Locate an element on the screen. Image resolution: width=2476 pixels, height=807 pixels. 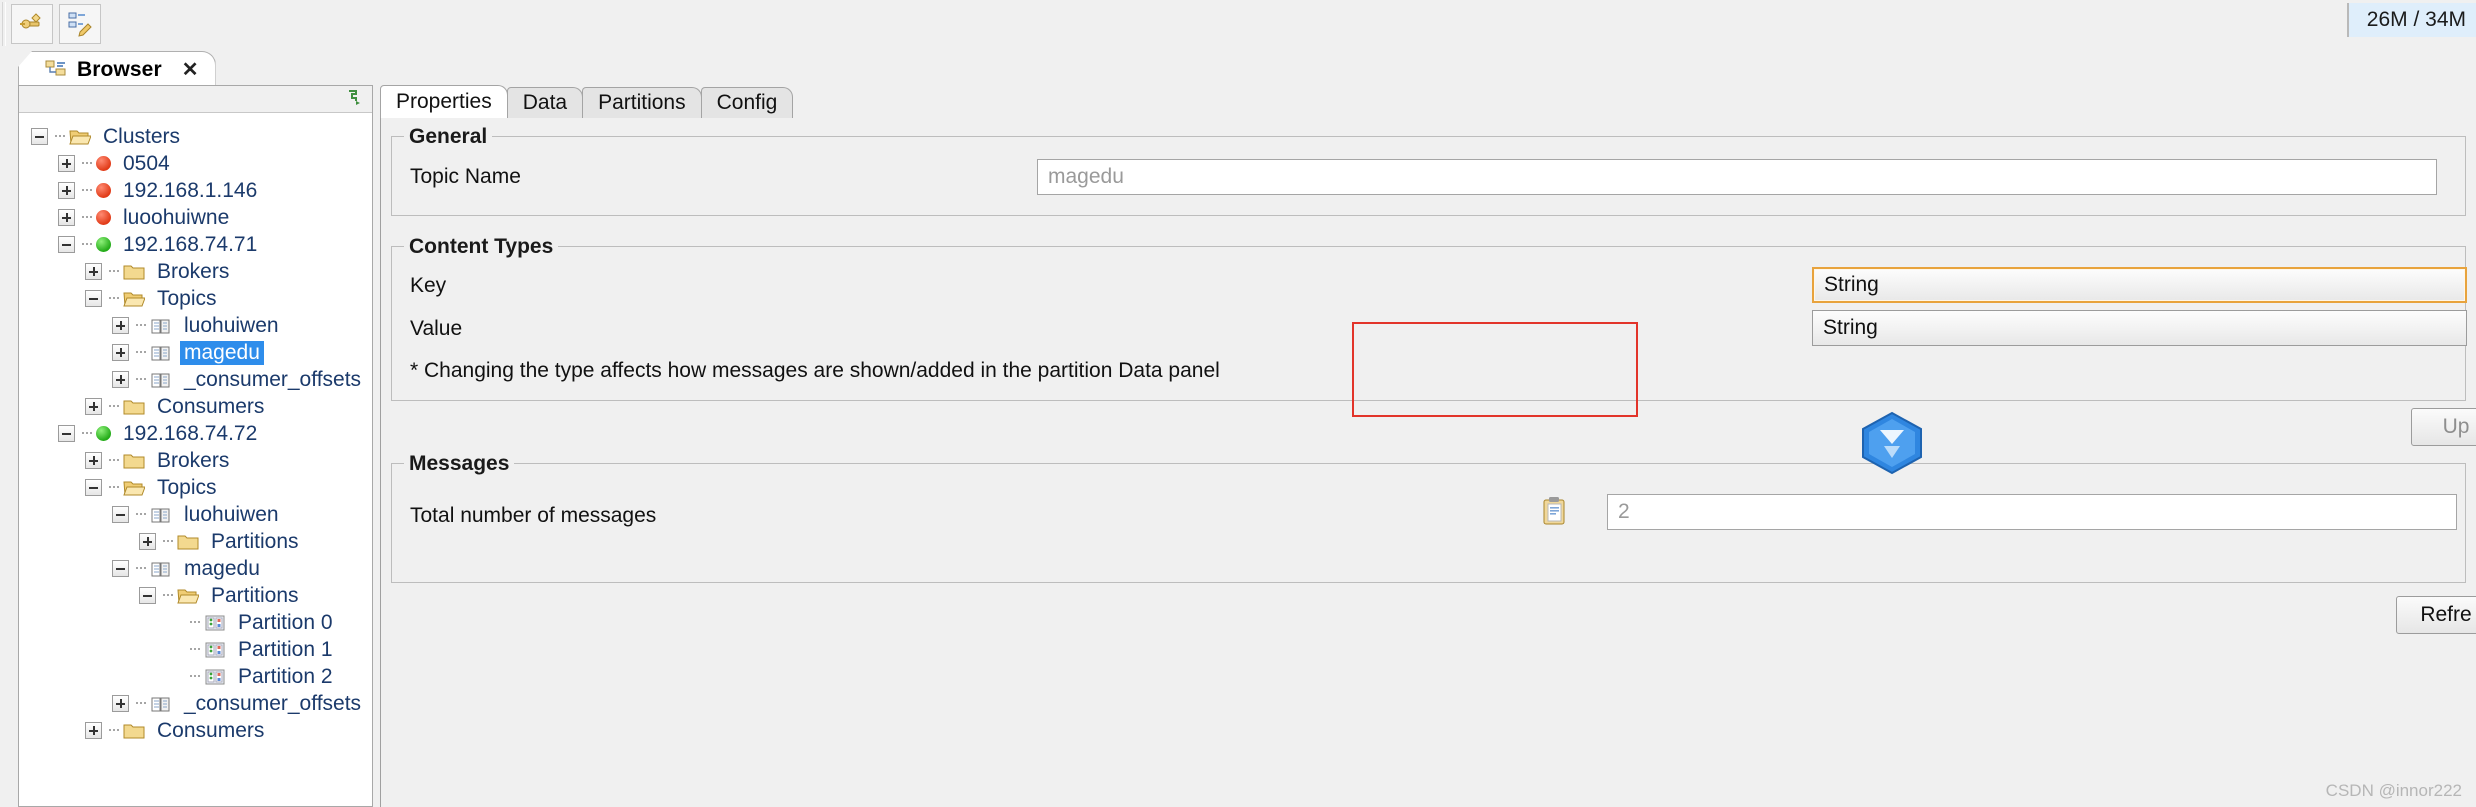
key-label: Key is located at coordinates (428, 285).